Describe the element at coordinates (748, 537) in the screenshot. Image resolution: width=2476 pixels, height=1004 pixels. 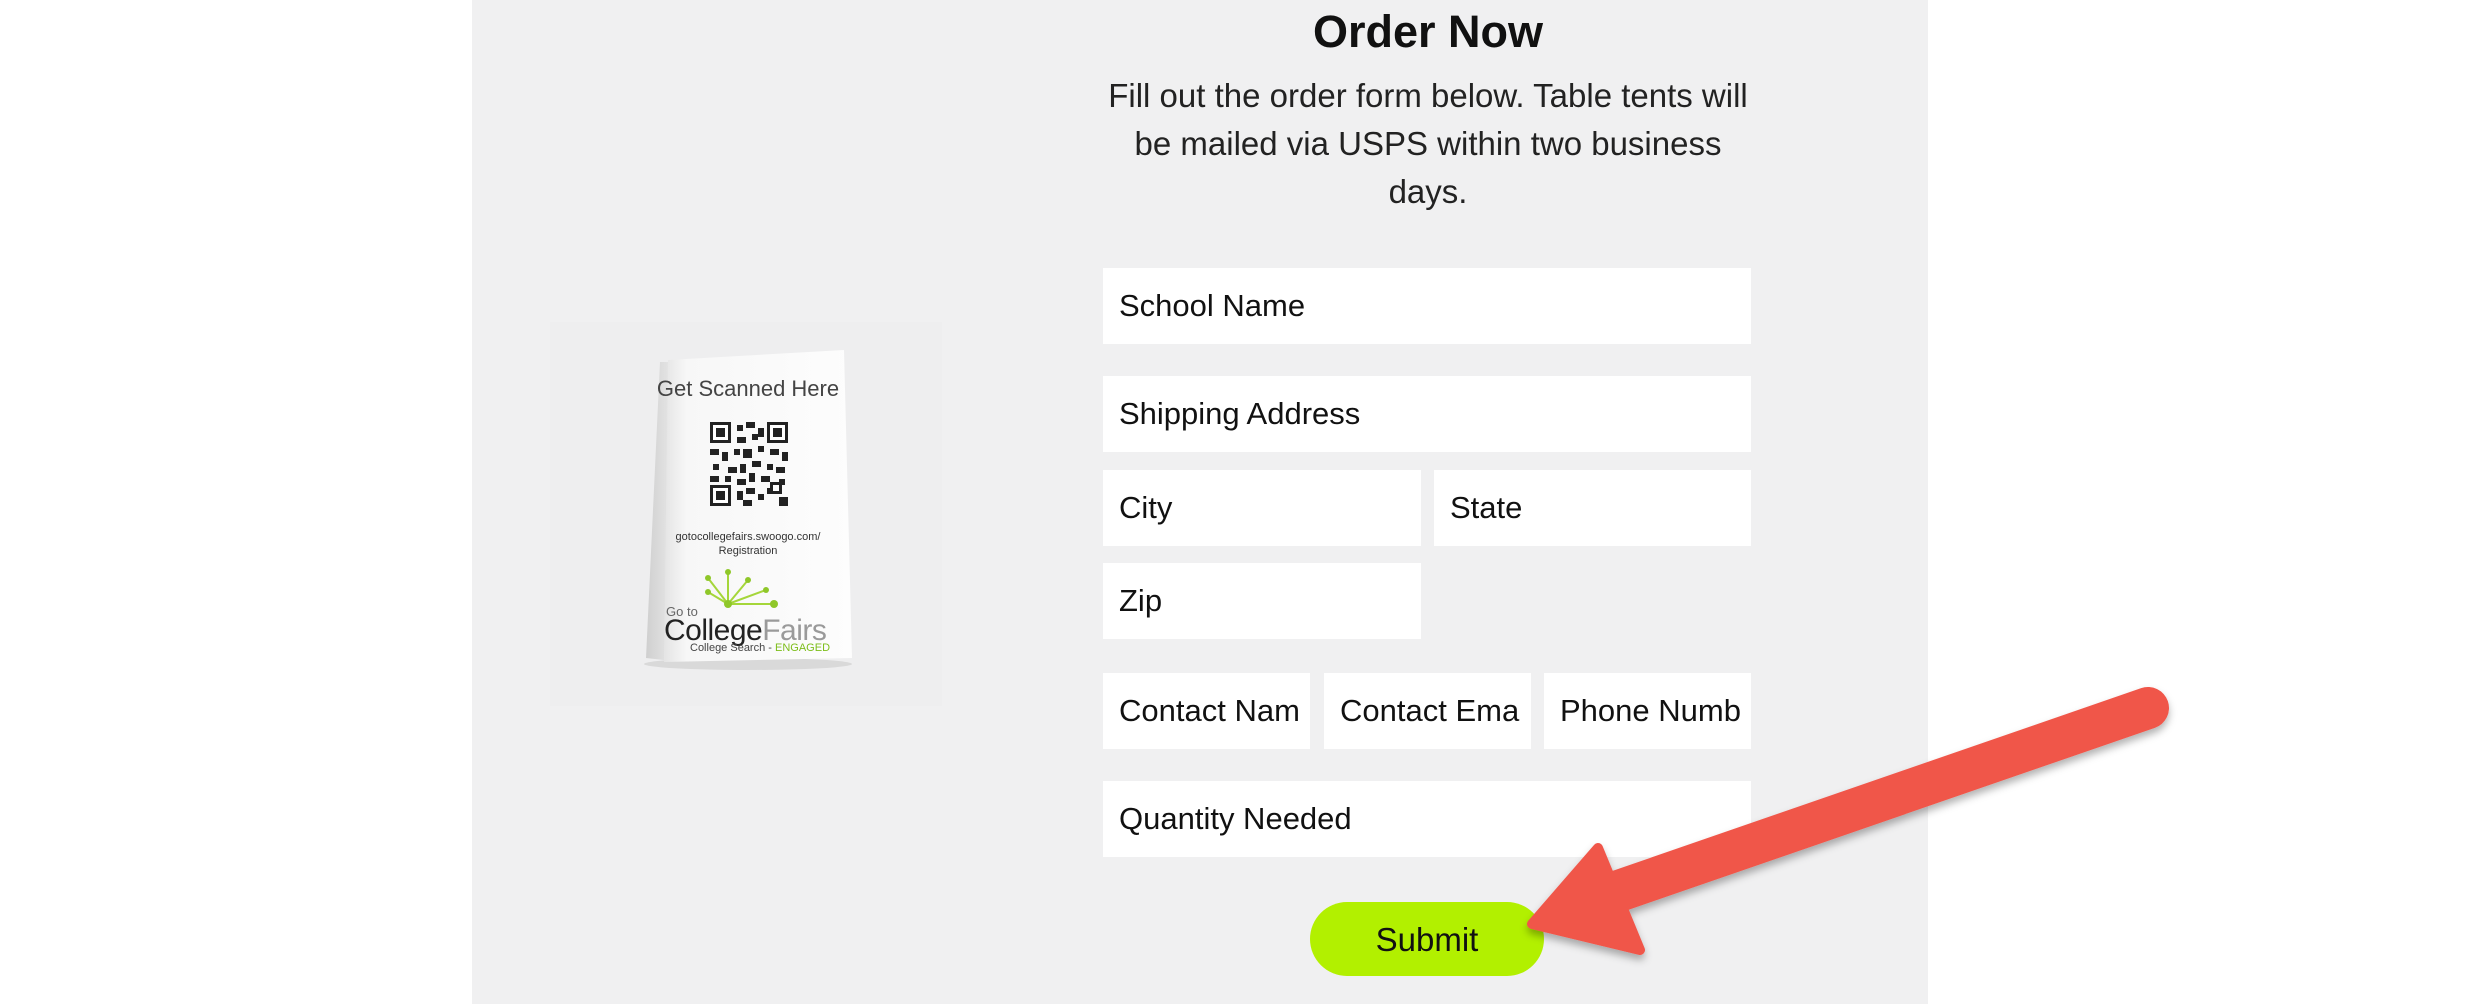
I see `tent-url-line1: gotocollegefairs.swoogo.com/` at that location.